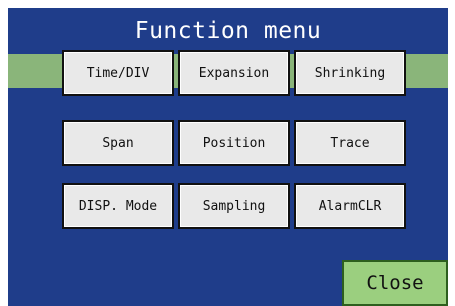  What do you see at coordinates (234, 143) in the screenshot?
I see `position-button: Position` at bounding box center [234, 143].